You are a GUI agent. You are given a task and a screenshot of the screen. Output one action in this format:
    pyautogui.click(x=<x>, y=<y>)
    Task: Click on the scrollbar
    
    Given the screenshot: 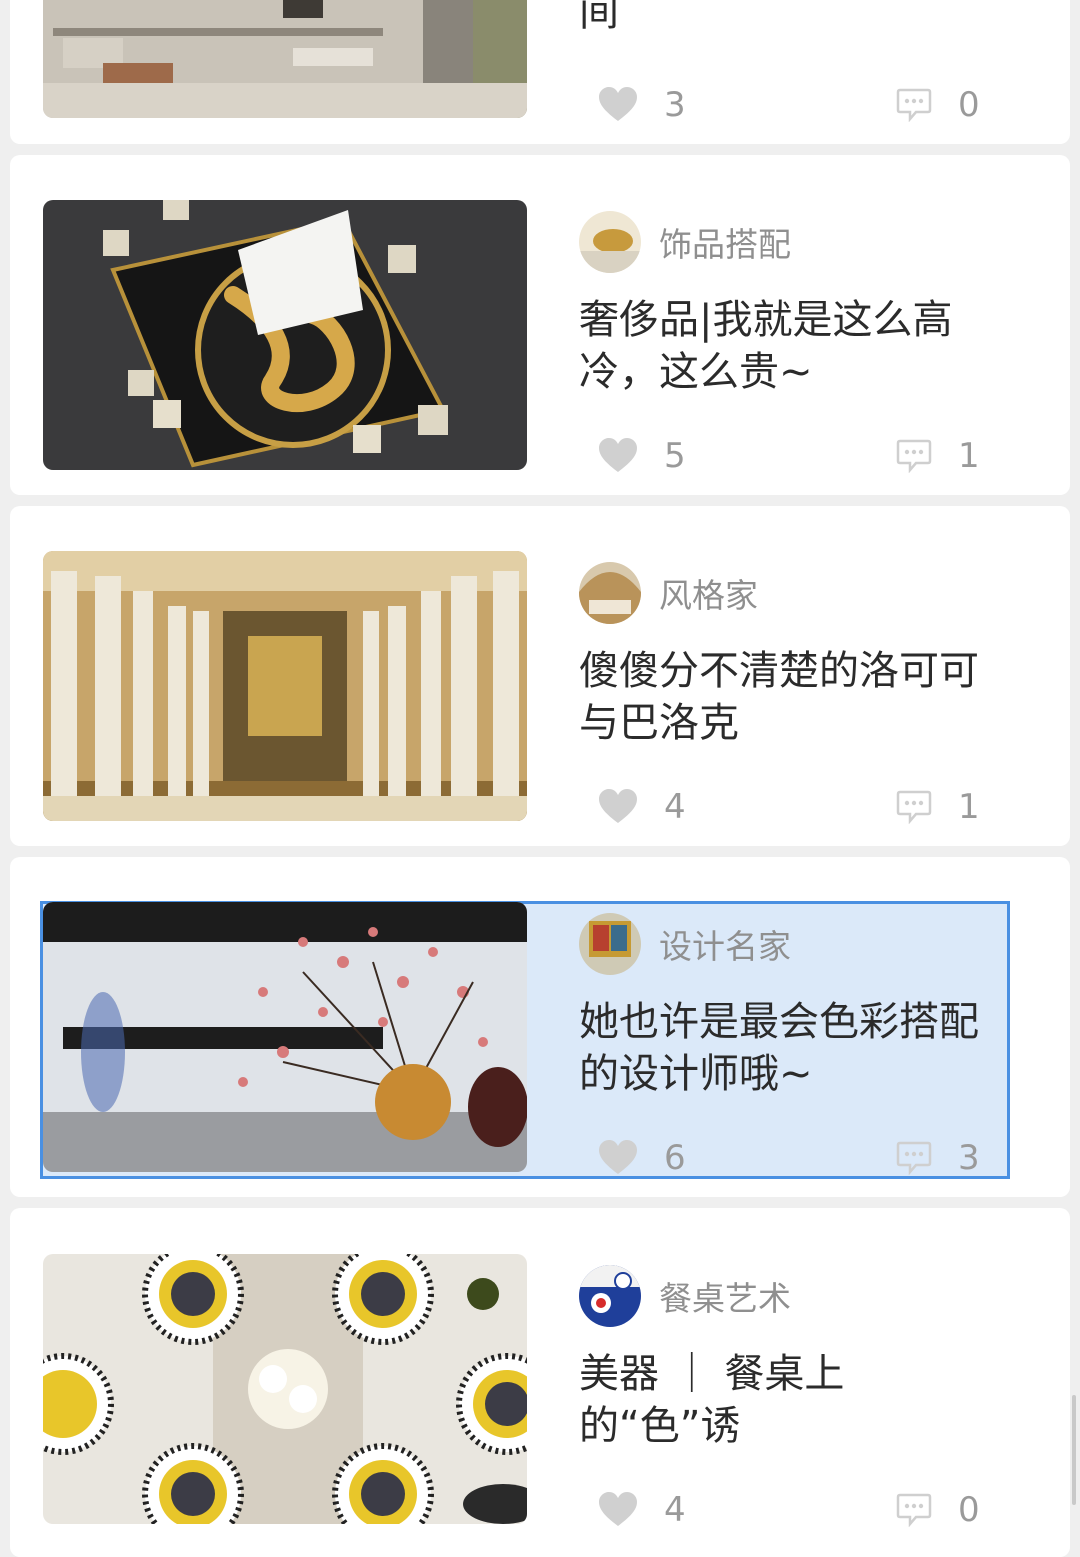 What is the action you would take?
    pyautogui.click(x=1074, y=1450)
    